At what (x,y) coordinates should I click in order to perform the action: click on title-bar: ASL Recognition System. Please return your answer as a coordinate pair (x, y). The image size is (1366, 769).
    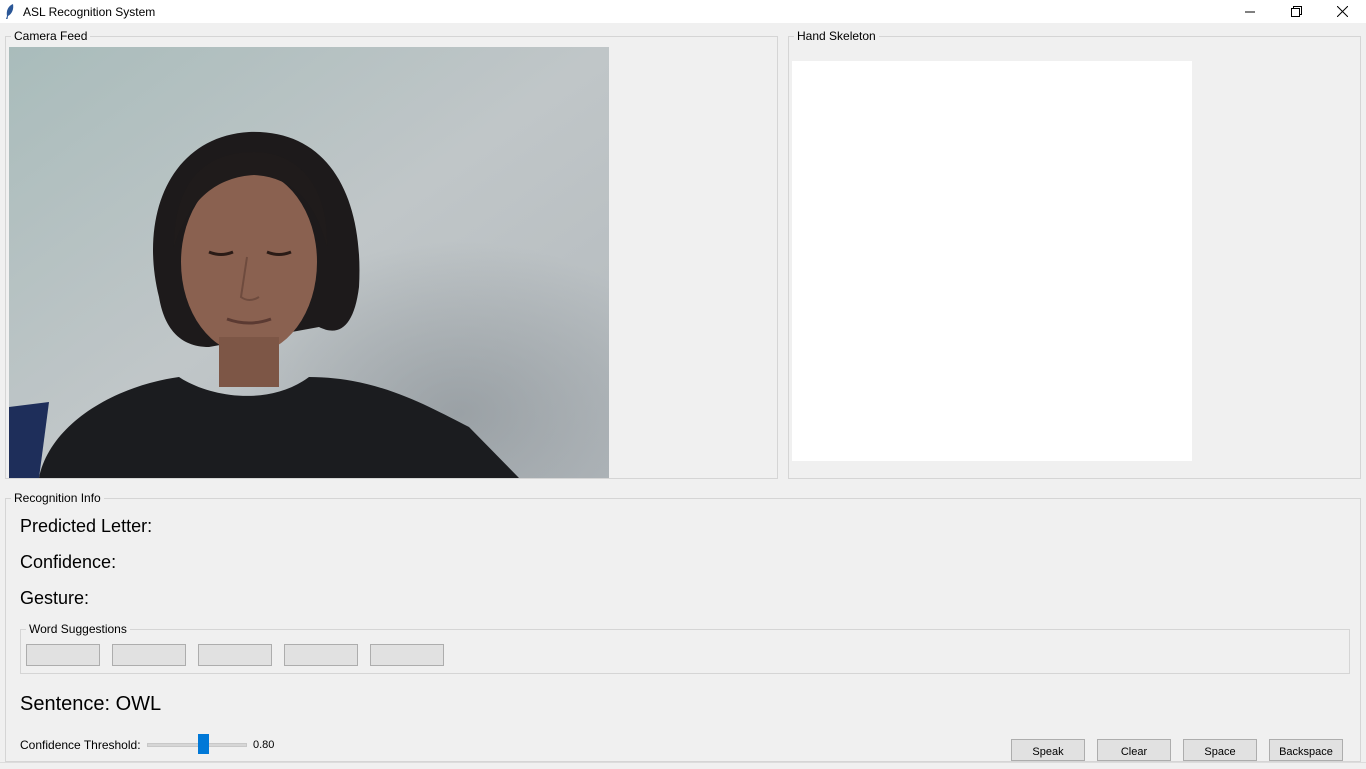
    Looking at the image, I should click on (683, 11).